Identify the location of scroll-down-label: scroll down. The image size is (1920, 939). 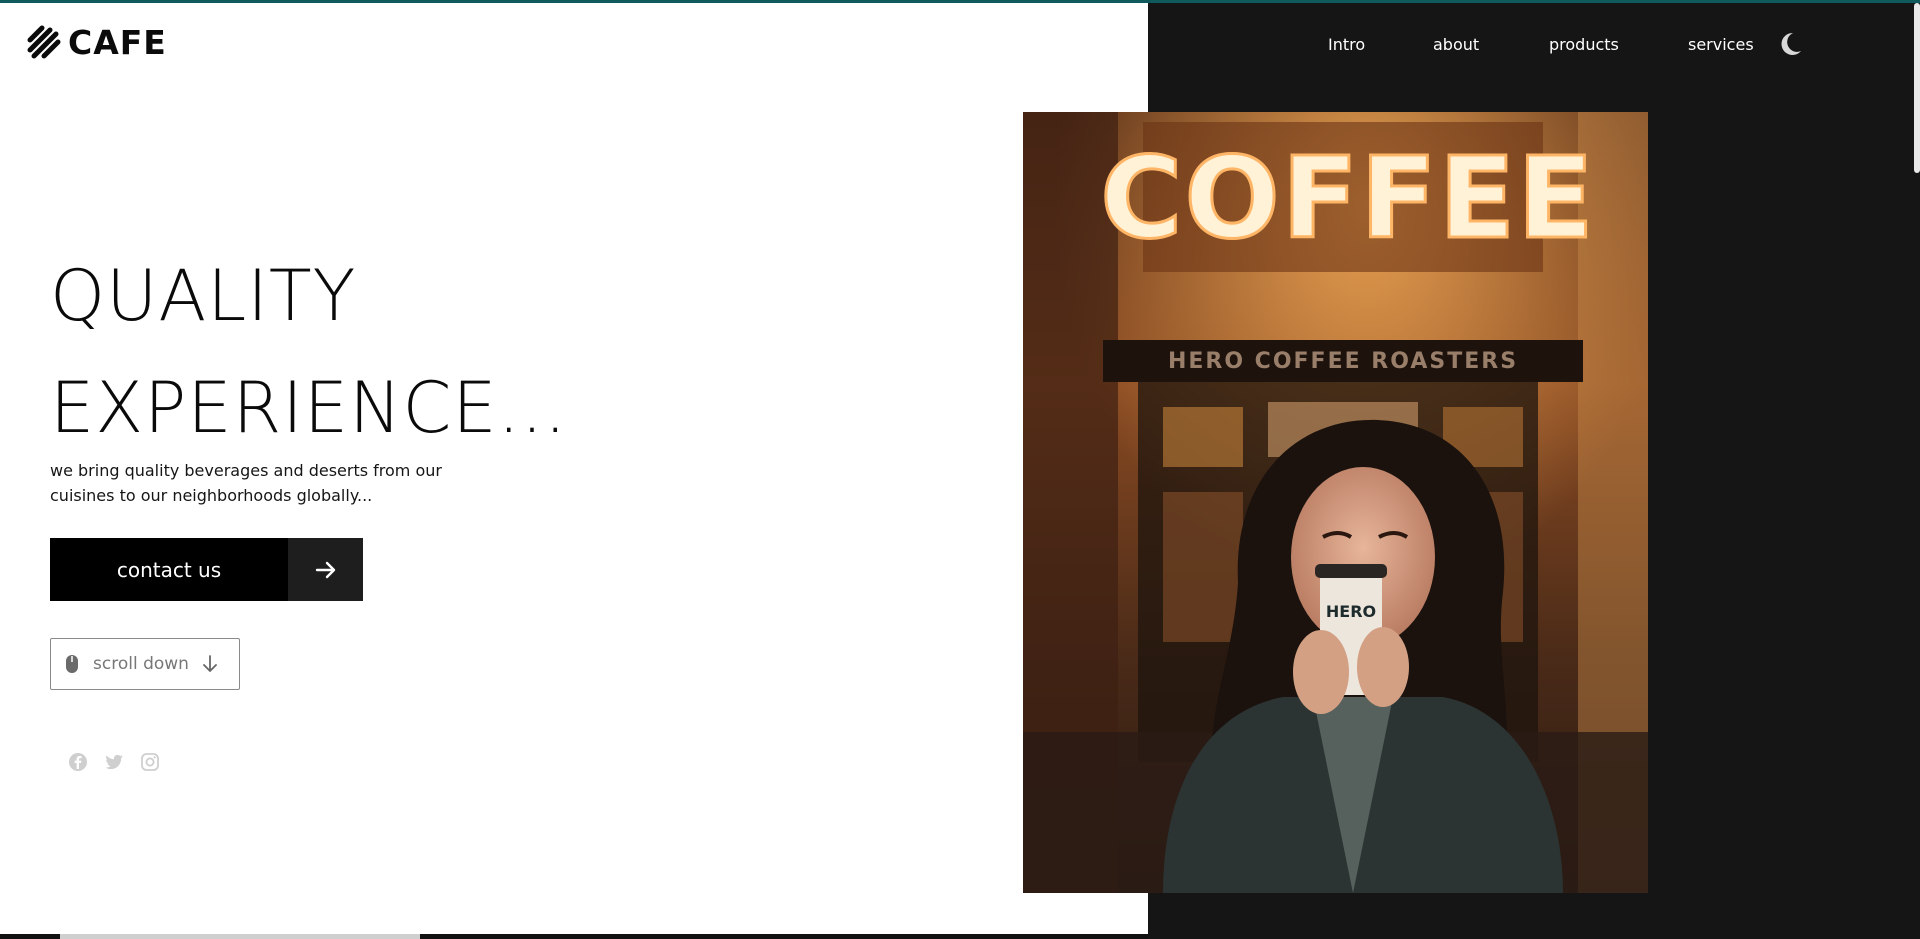
(141, 664).